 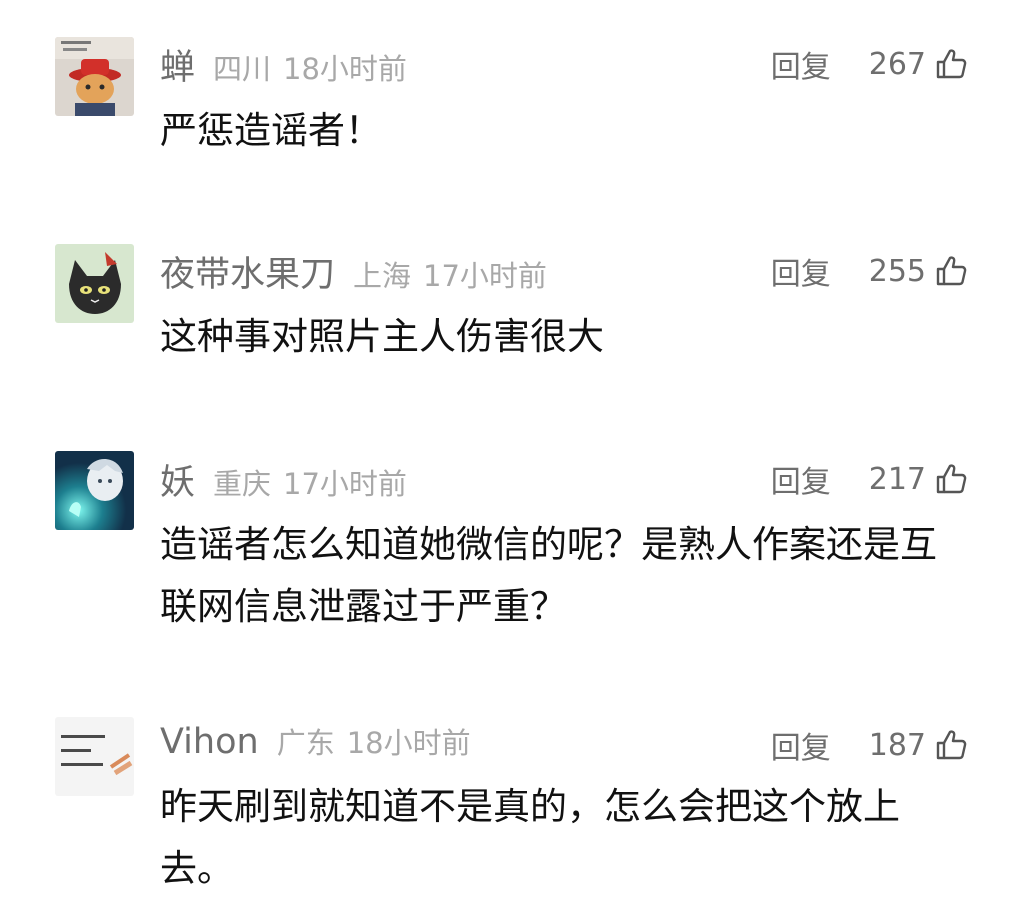 I want to click on username: 妖, so click(x=177, y=479).